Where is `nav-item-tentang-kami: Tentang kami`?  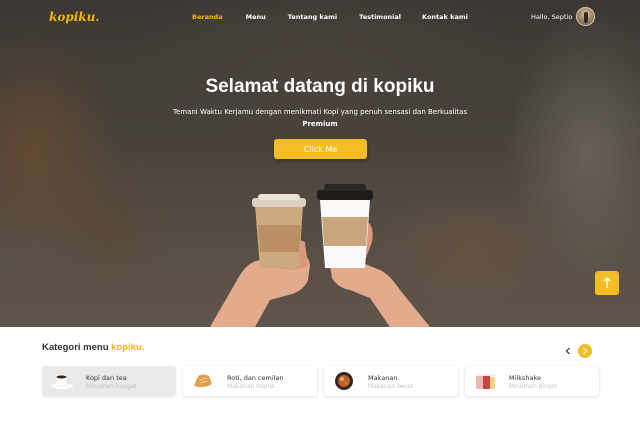
nav-item-tentang-kami: Tentang kami is located at coordinates (312, 17).